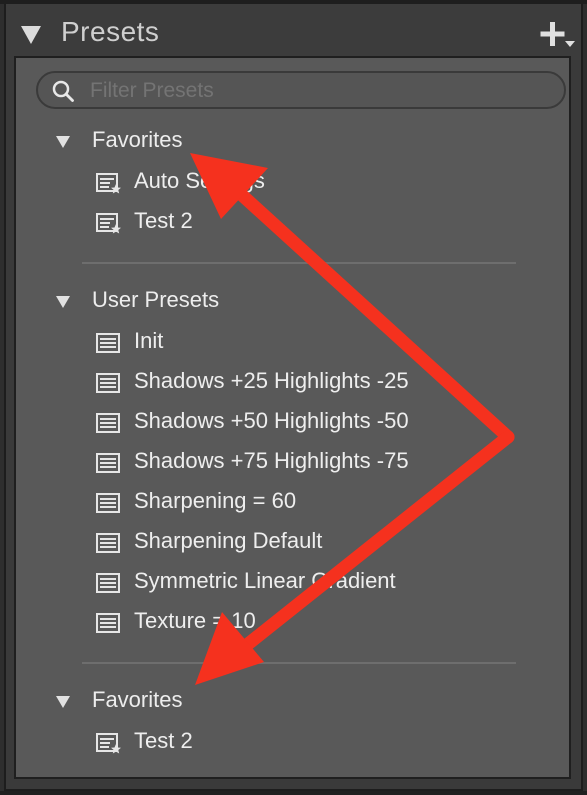 Image resolution: width=587 pixels, height=795 pixels. Describe the element at coordinates (250, 303) in the screenshot. I see `group-user-presets: User Presets` at that location.